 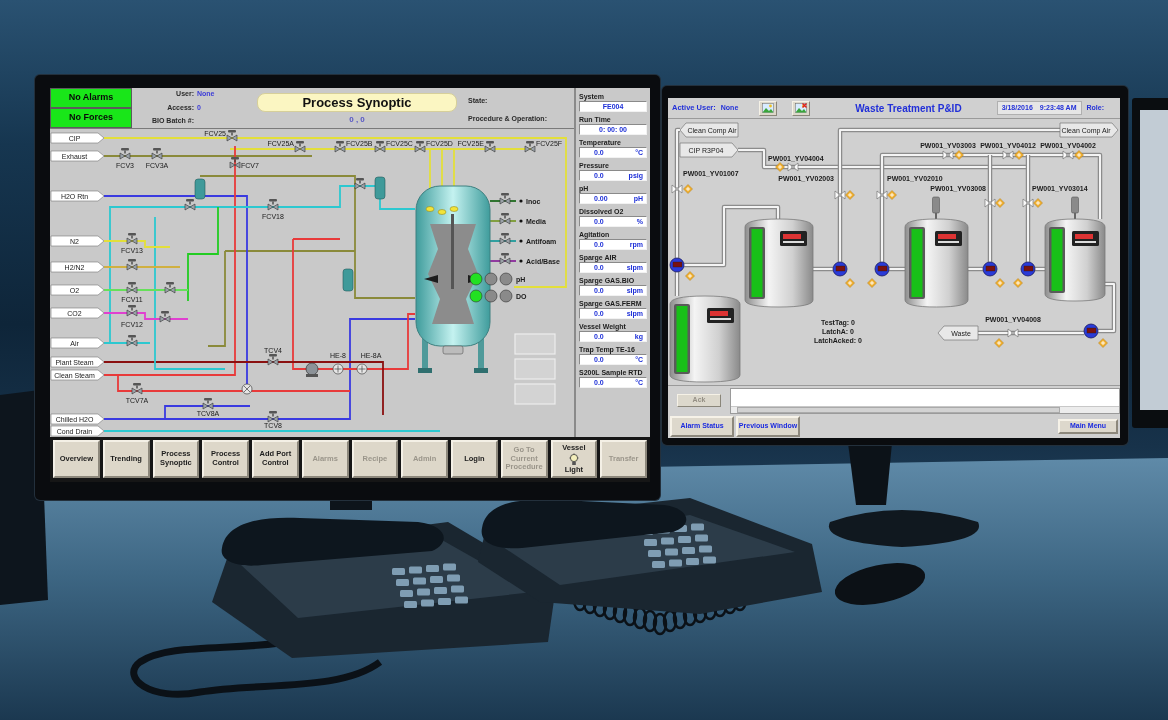 I want to click on image-x-icon, so click(x=801, y=108).